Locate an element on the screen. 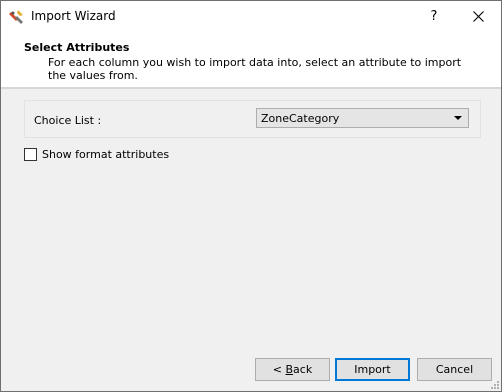 The image size is (502, 392). close-button is located at coordinates (479, 16).